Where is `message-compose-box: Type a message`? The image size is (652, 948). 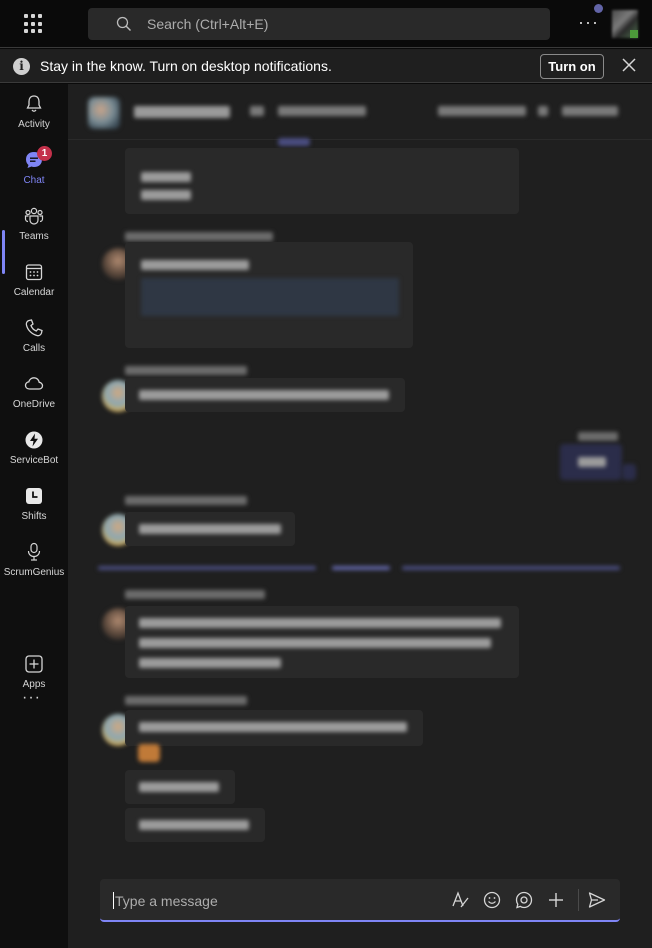 message-compose-box: Type a message is located at coordinates (360, 900).